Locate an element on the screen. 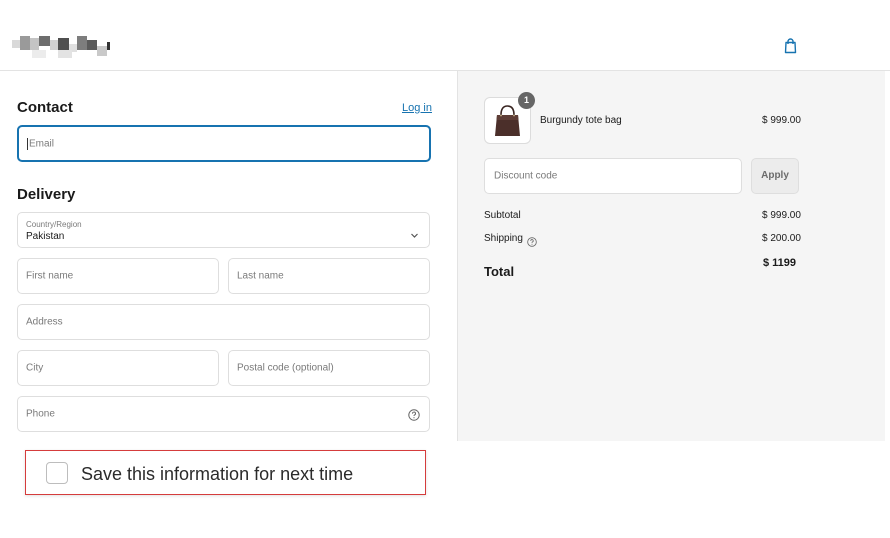  subtotal-value: $ 999.00 is located at coordinates (781, 215).